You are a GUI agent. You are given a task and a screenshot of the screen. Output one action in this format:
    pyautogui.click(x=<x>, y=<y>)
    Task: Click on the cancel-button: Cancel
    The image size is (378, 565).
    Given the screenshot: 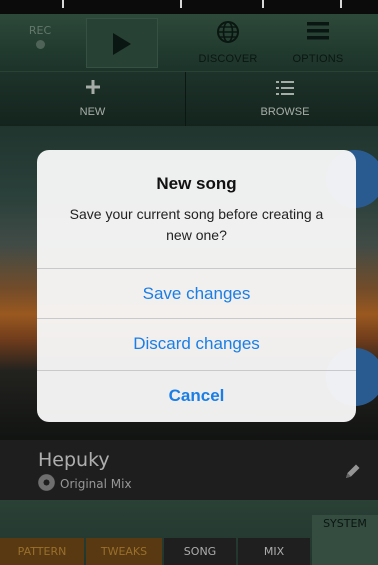 What is the action you would take?
    pyautogui.click(x=196, y=395)
    